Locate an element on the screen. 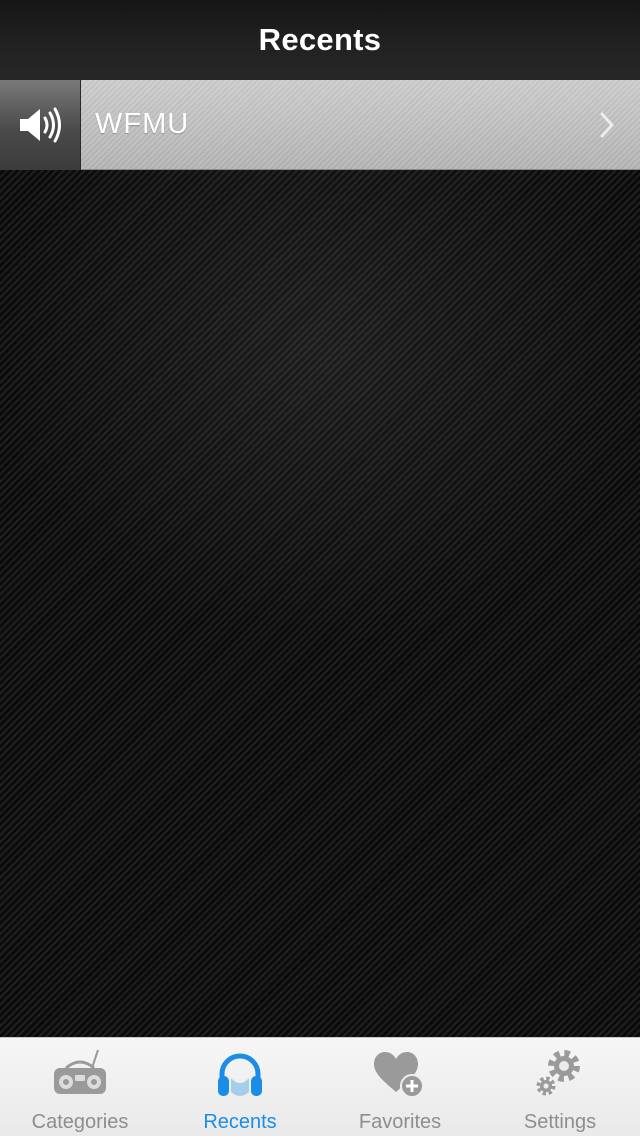  tab-bar: Categories Recents Favorites Settings is located at coordinates (320, 1086).